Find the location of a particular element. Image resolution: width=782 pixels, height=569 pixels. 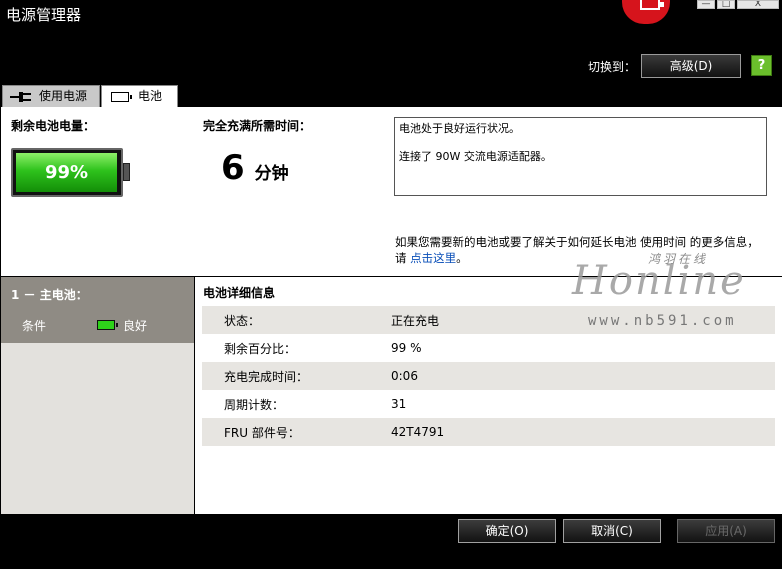

details-key: 剩余百分比： is located at coordinates (260, 348).